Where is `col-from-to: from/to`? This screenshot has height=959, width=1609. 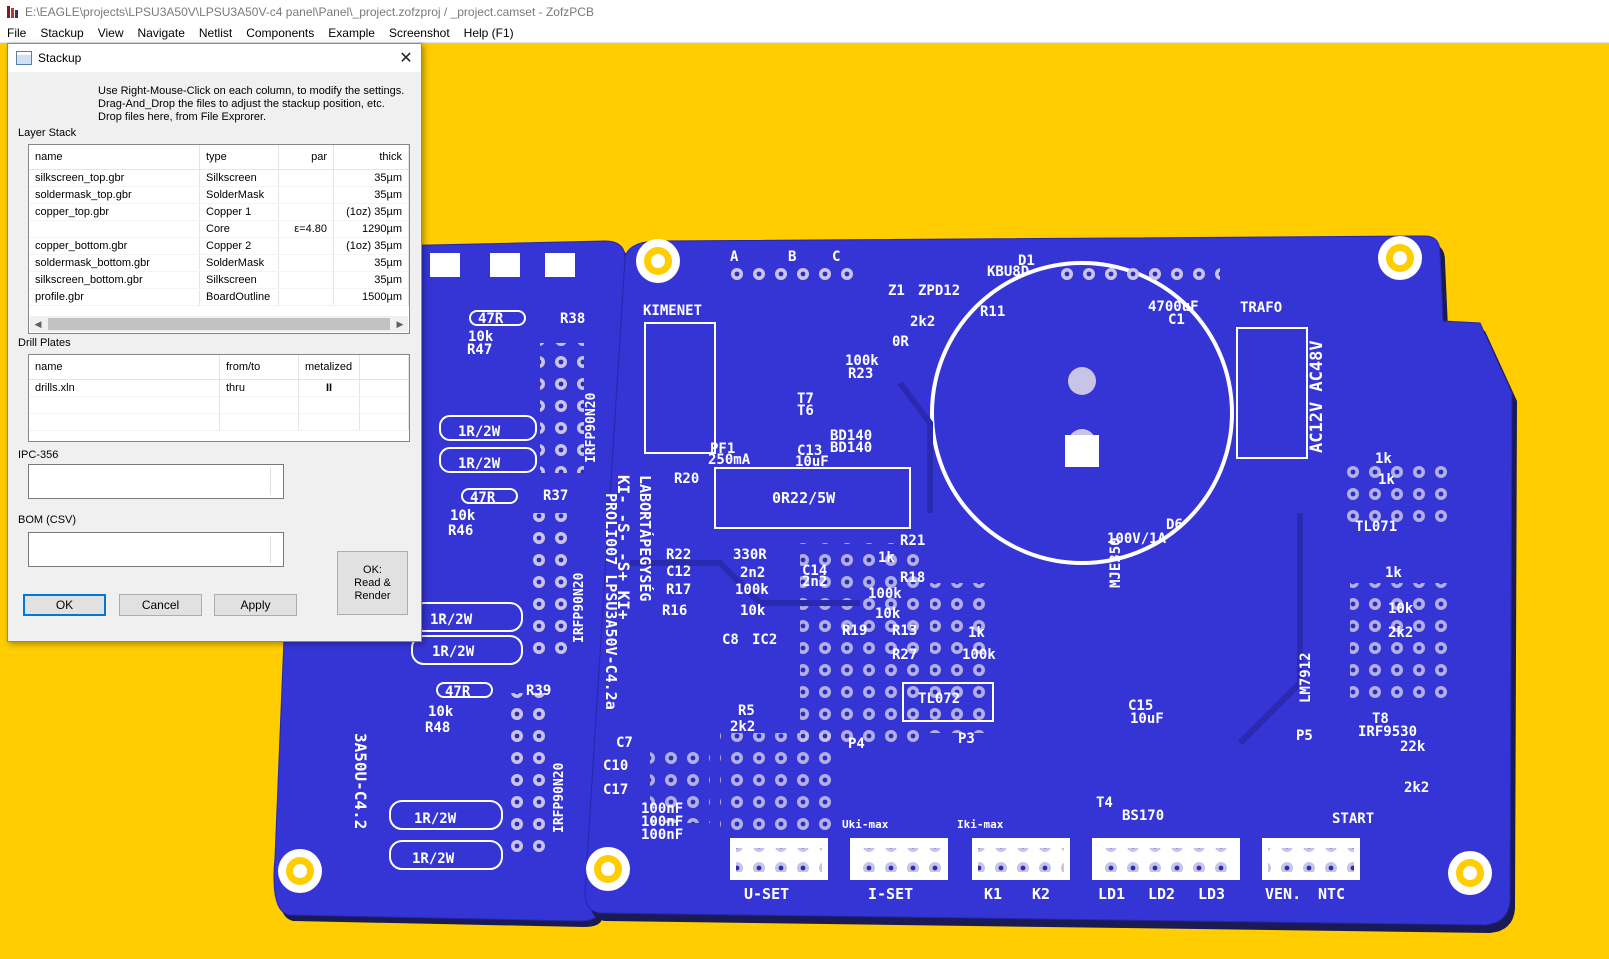 col-from-to: from/to is located at coordinates (259, 367).